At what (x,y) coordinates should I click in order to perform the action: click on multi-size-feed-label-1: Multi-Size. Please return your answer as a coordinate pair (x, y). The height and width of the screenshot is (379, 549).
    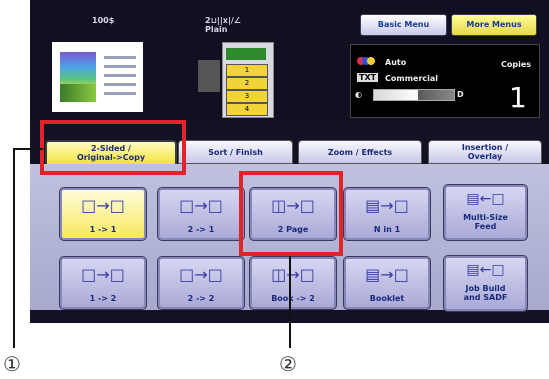
    Looking at the image, I should click on (485, 217).